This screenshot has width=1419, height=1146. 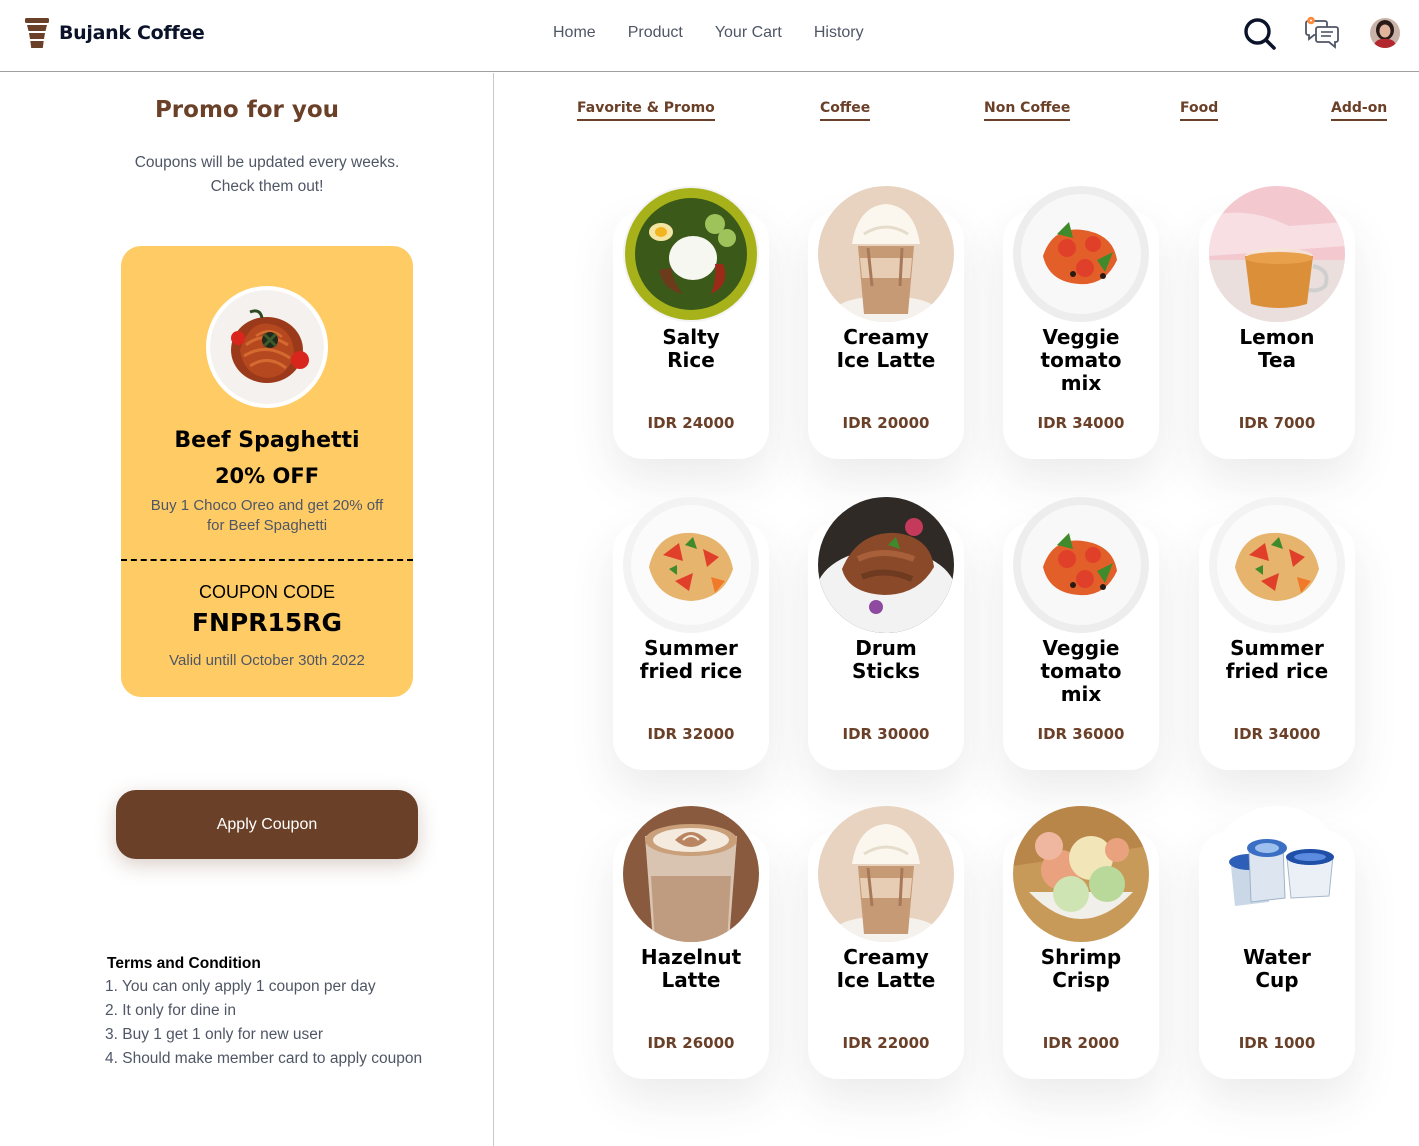 I want to click on product-name: Salty Rice, so click(x=691, y=348).